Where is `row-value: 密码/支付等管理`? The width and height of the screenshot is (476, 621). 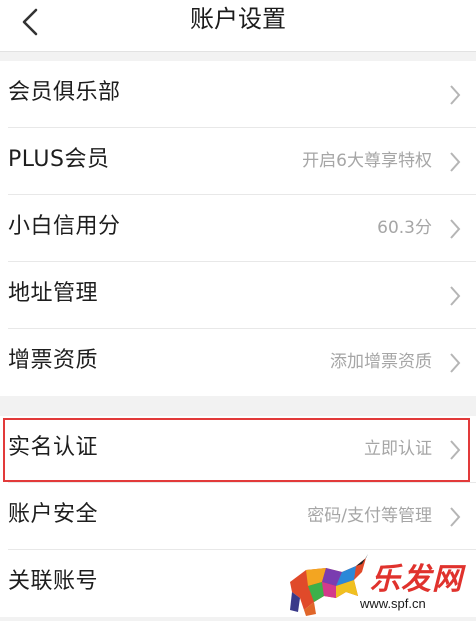
row-value: 密码/支付等管理 is located at coordinates (369, 516).